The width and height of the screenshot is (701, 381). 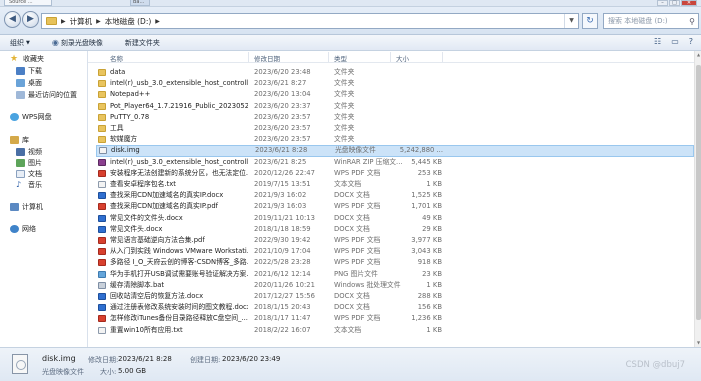 I want to click on file-row: 重置win10所有应用.txt 2018/2/22 16:07 文本文档 1 KB, so click(x=395, y=330).